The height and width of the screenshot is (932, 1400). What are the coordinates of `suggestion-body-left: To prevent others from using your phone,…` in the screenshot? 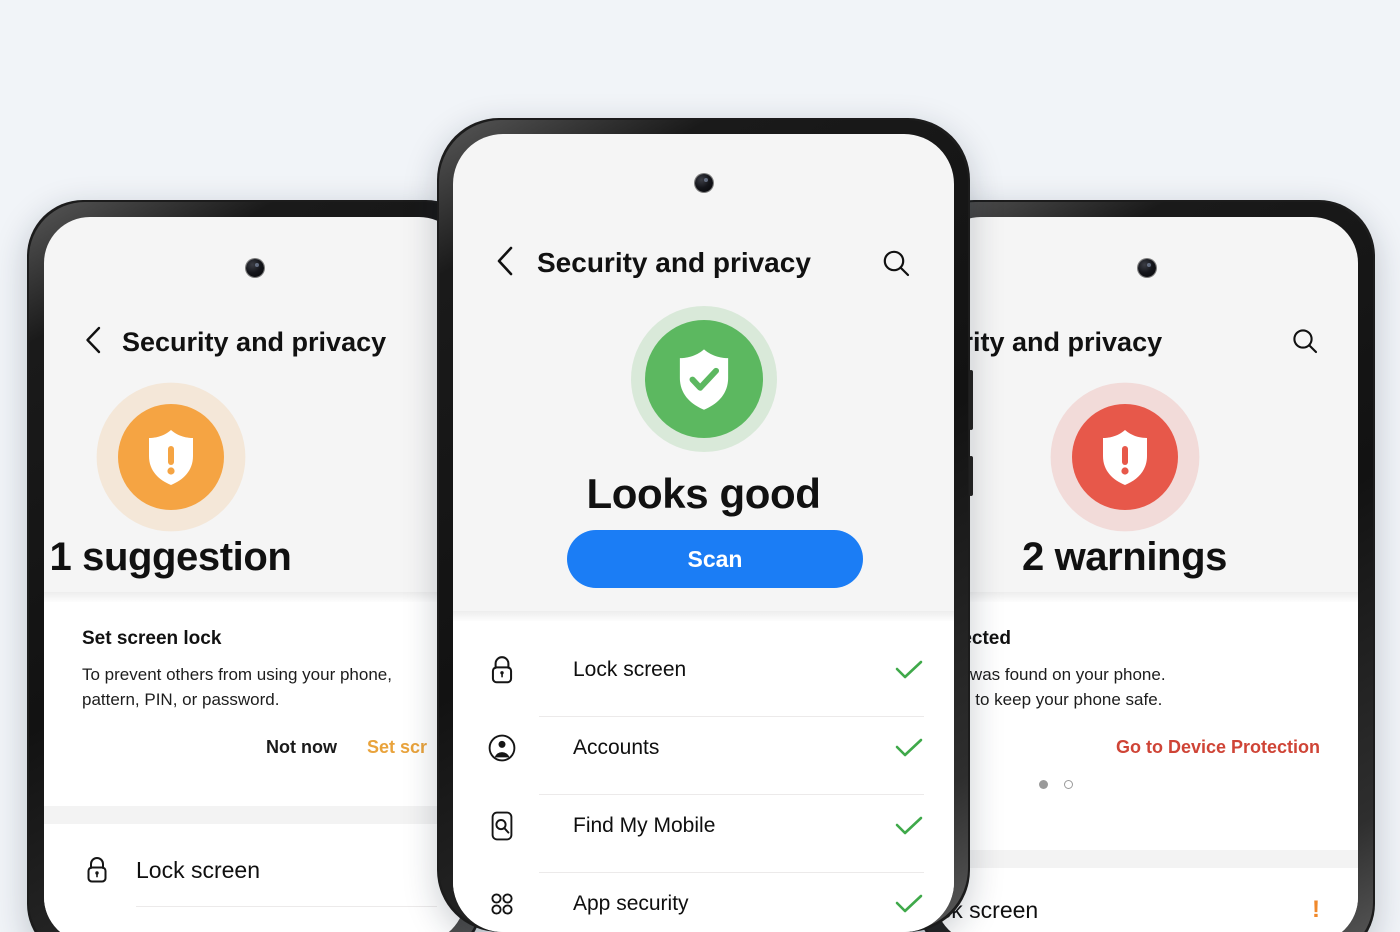 It's located at (237, 687).